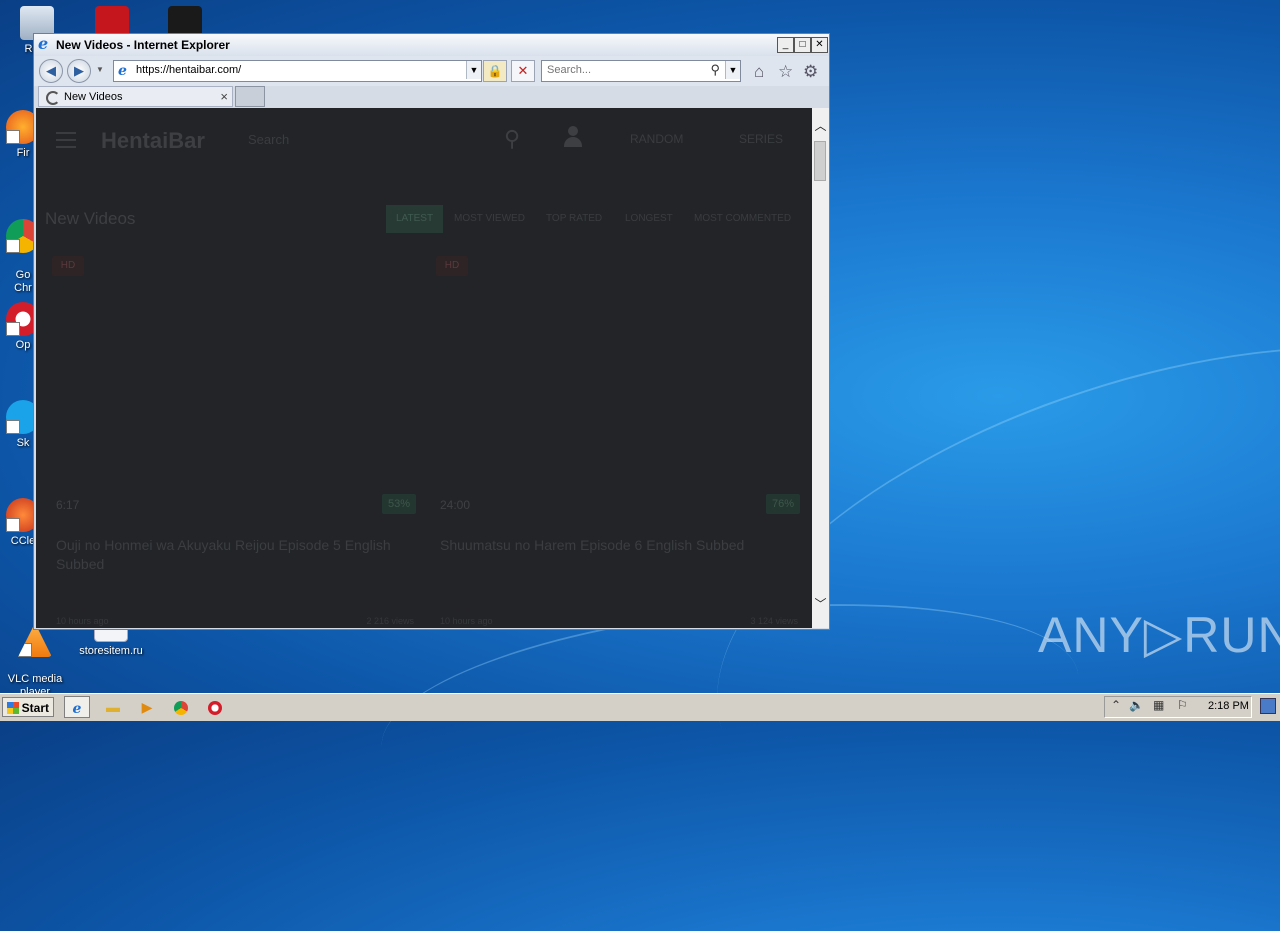 This screenshot has width=1280, height=931. What do you see at coordinates (1228, 706) in the screenshot?
I see `clock: 2:18 PM` at bounding box center [1228, 706].